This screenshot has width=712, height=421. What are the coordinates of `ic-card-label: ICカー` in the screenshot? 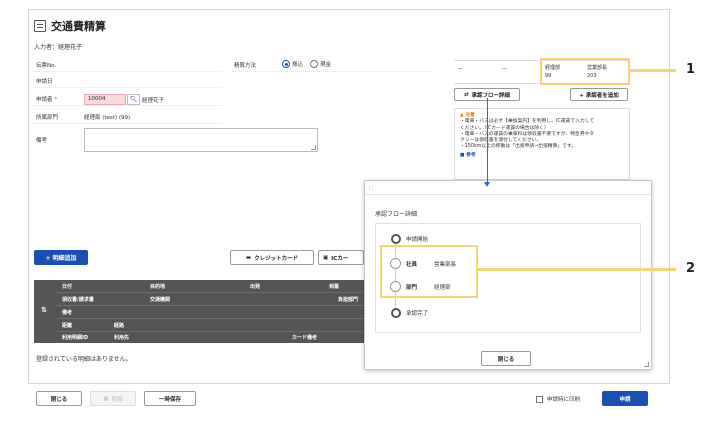 It's located at (340, 258).